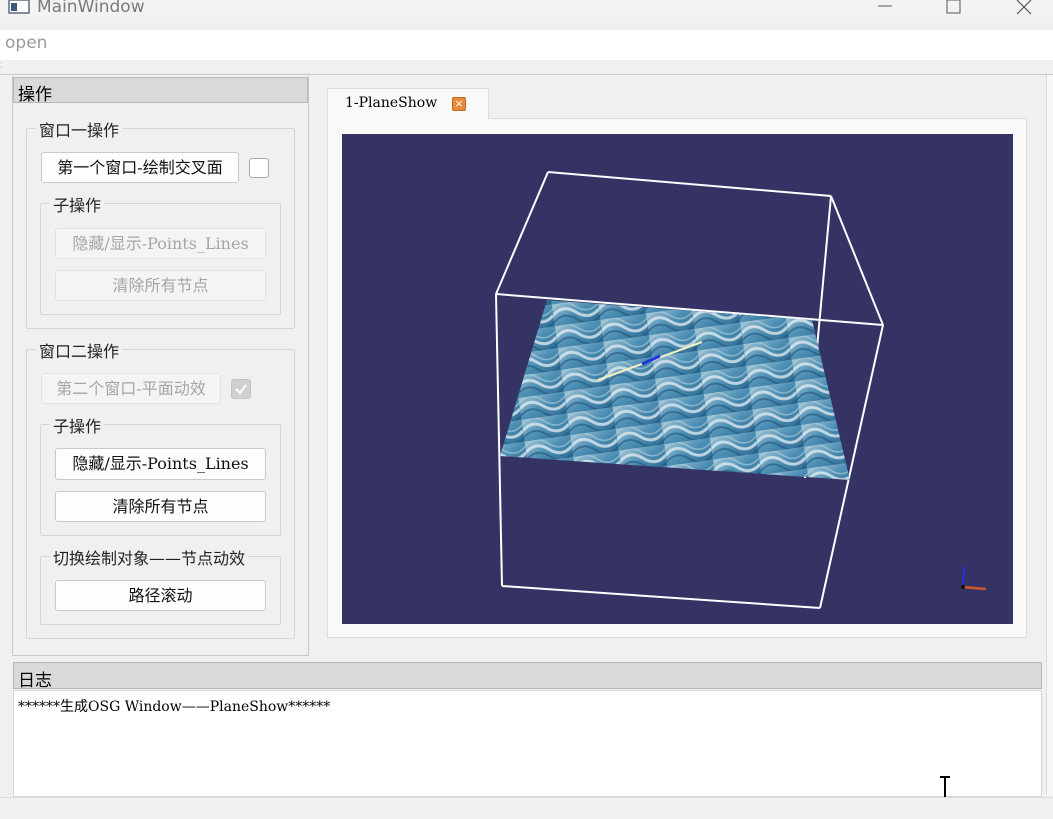 The height and width of the screenshot is (819, 1053). Describe the element at coordinates (527, 675) in the screenshot. I see `log-dock-header` at that location.